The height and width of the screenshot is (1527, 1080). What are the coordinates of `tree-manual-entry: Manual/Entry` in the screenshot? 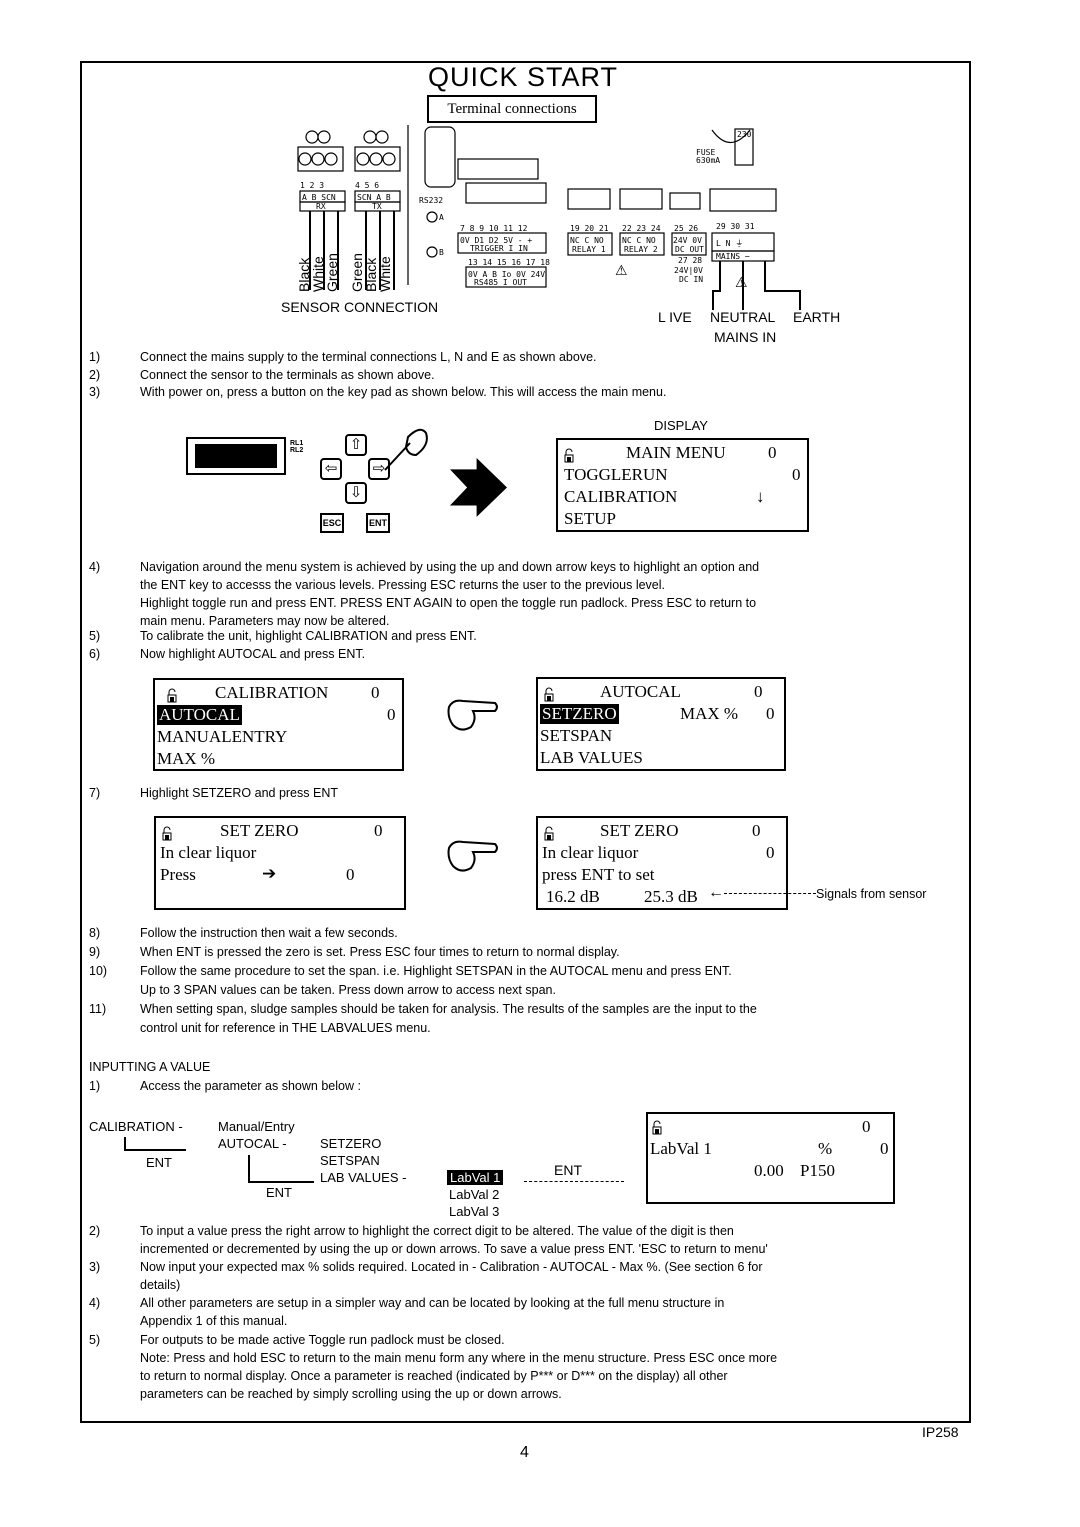 It's located at (256, 1126).